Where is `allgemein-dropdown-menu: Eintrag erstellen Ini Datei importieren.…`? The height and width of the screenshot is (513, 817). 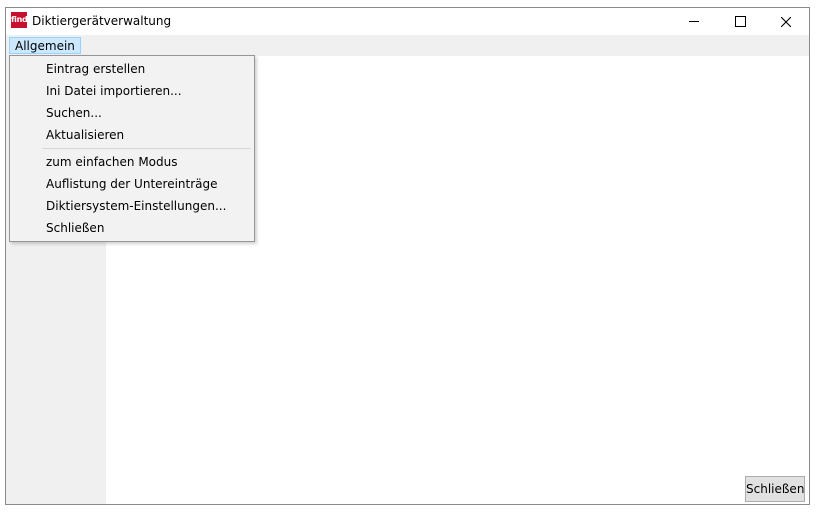
allgemein-dropdown-menu: Eintrag erstellen Ini Datei importieren.… is located at coordinates (132, 148).